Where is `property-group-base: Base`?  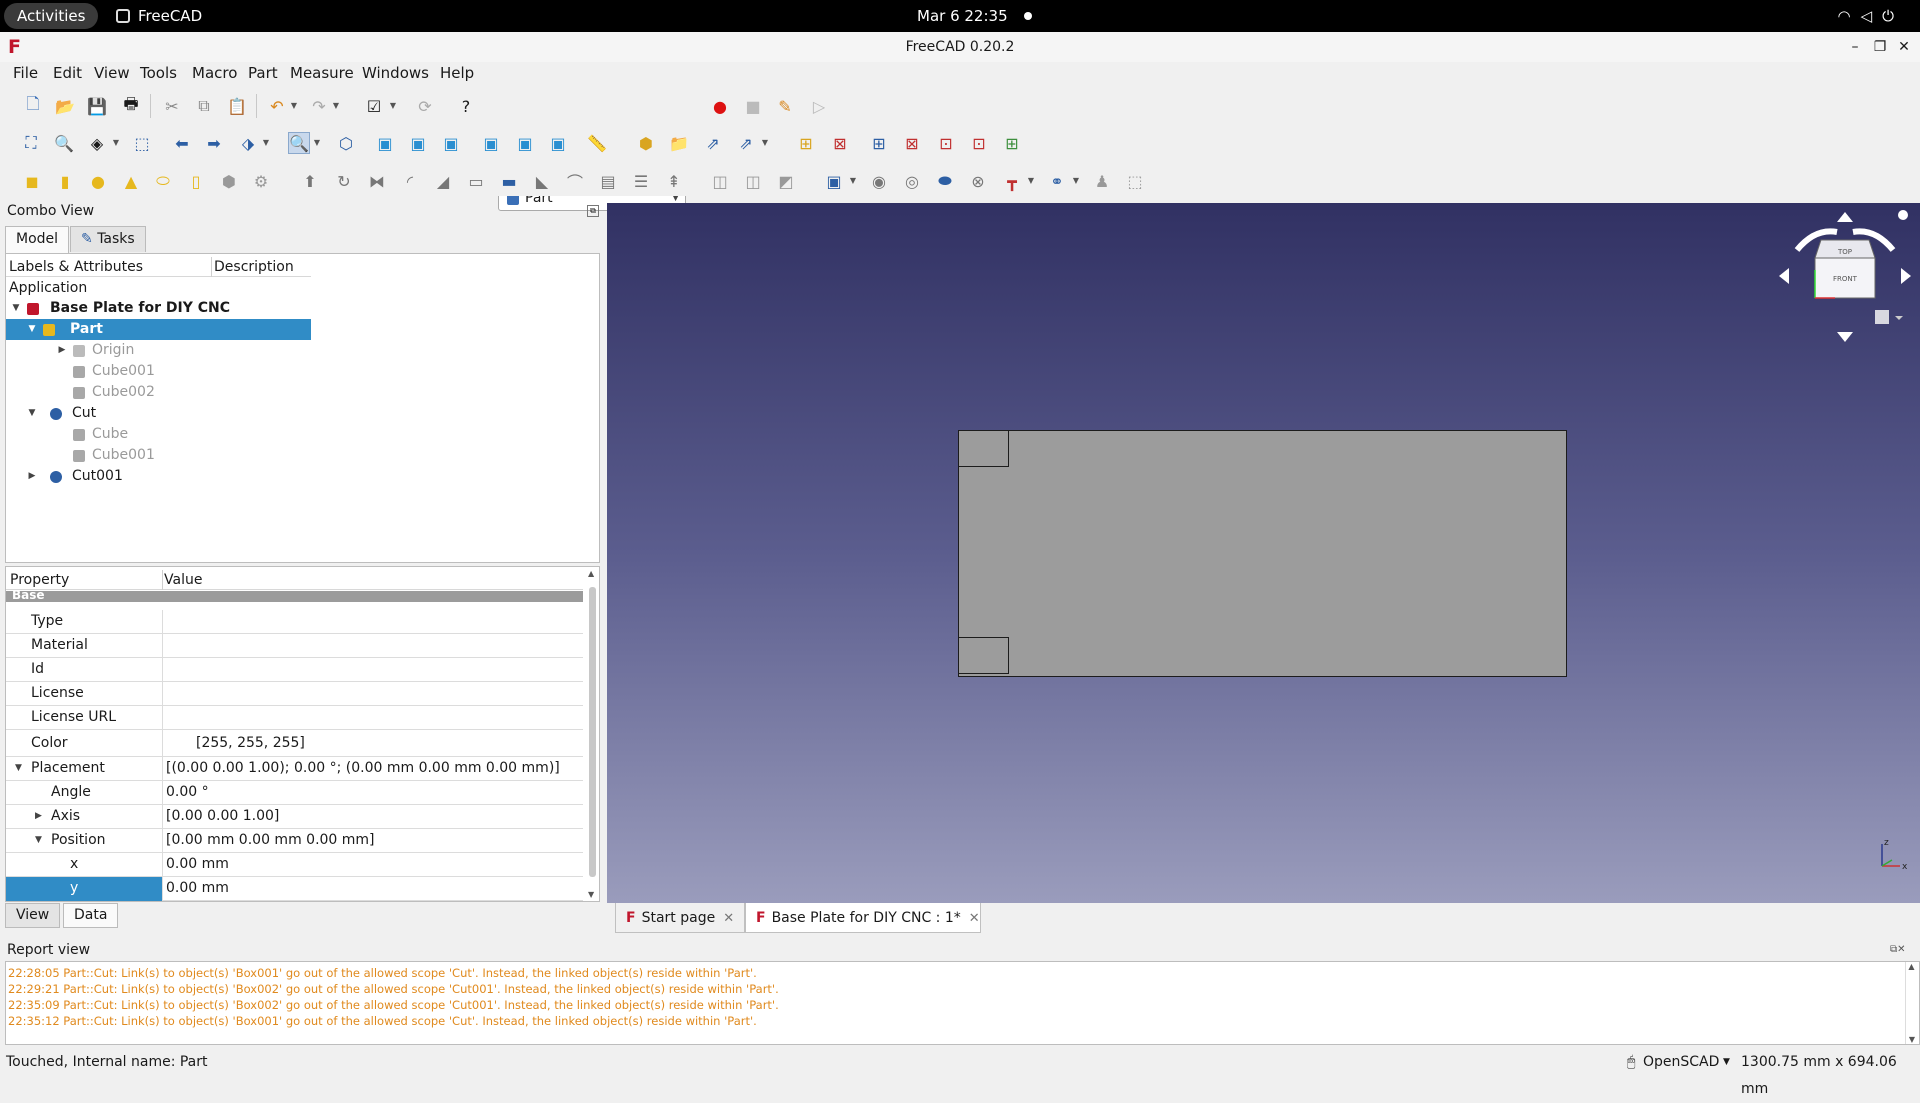
property-group-base: Base is located at coordinates (294, 596).